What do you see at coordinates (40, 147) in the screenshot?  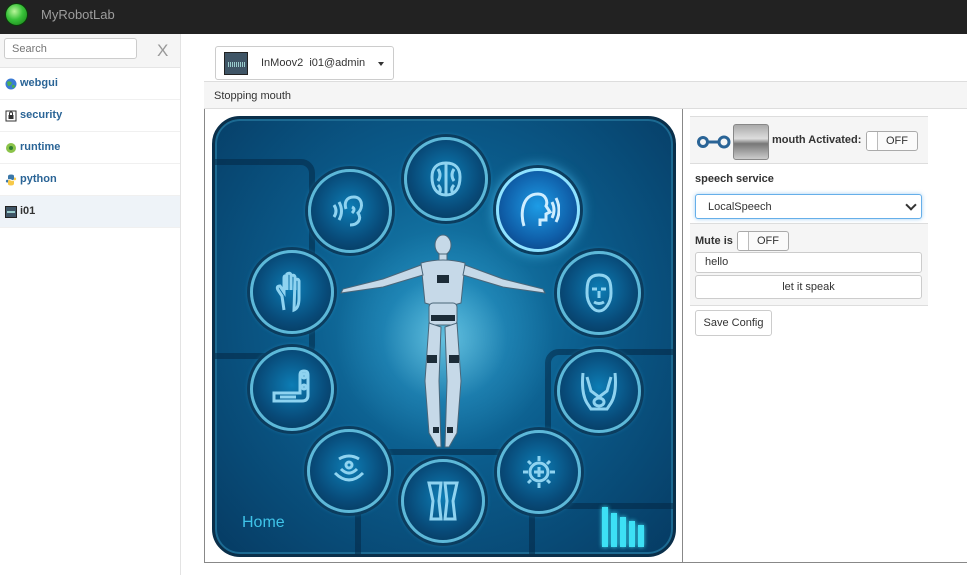 I see `sidebar-item-label: runtime` at bounding box center [40, 147].